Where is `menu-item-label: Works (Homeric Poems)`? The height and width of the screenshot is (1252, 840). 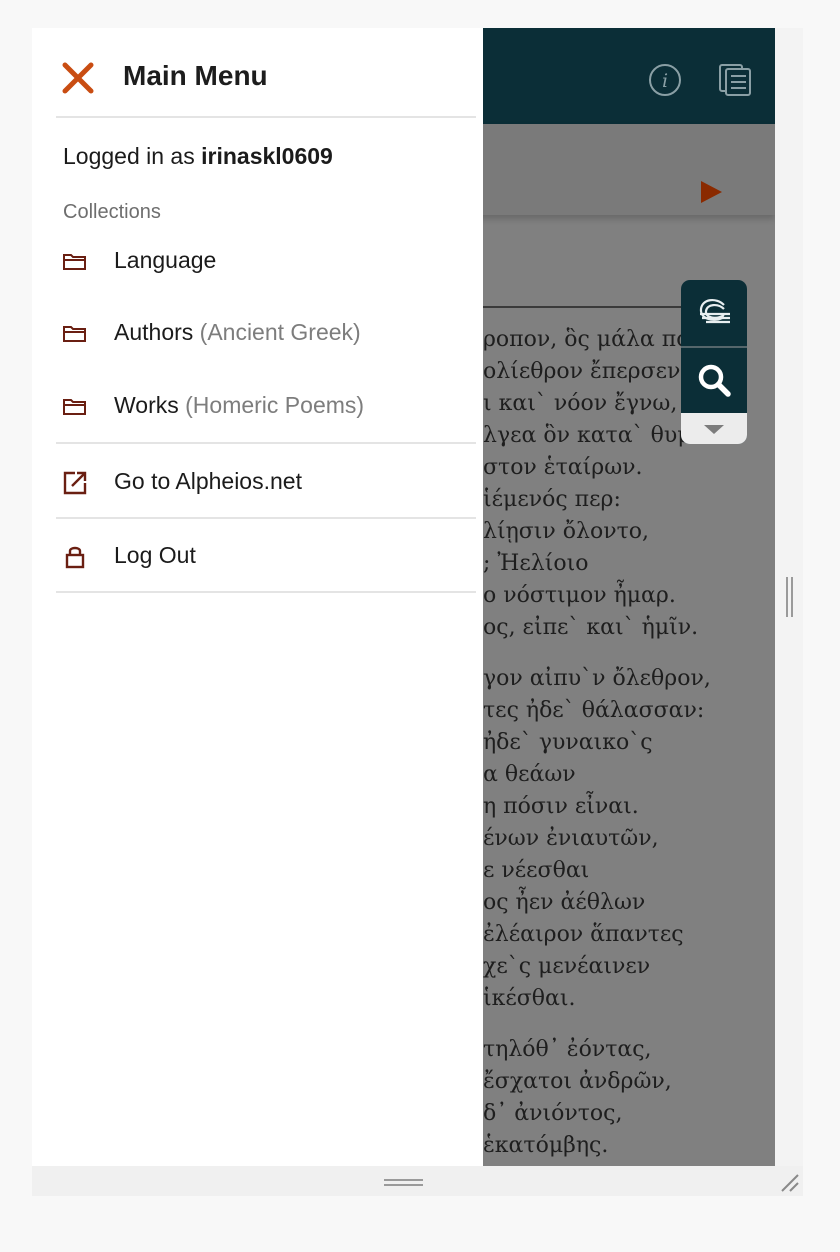 menu-item-label: Works (Homeric Poems) is located at coordinates (239, 405).